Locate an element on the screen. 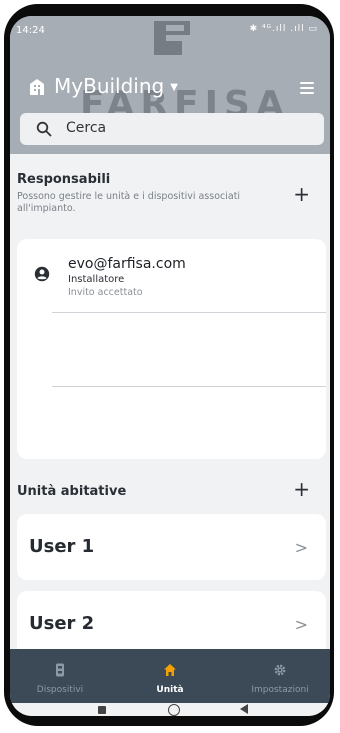 The width and height of the screenshot is (340, 733). add-unita-button: + is located at coordinates (301, 489).